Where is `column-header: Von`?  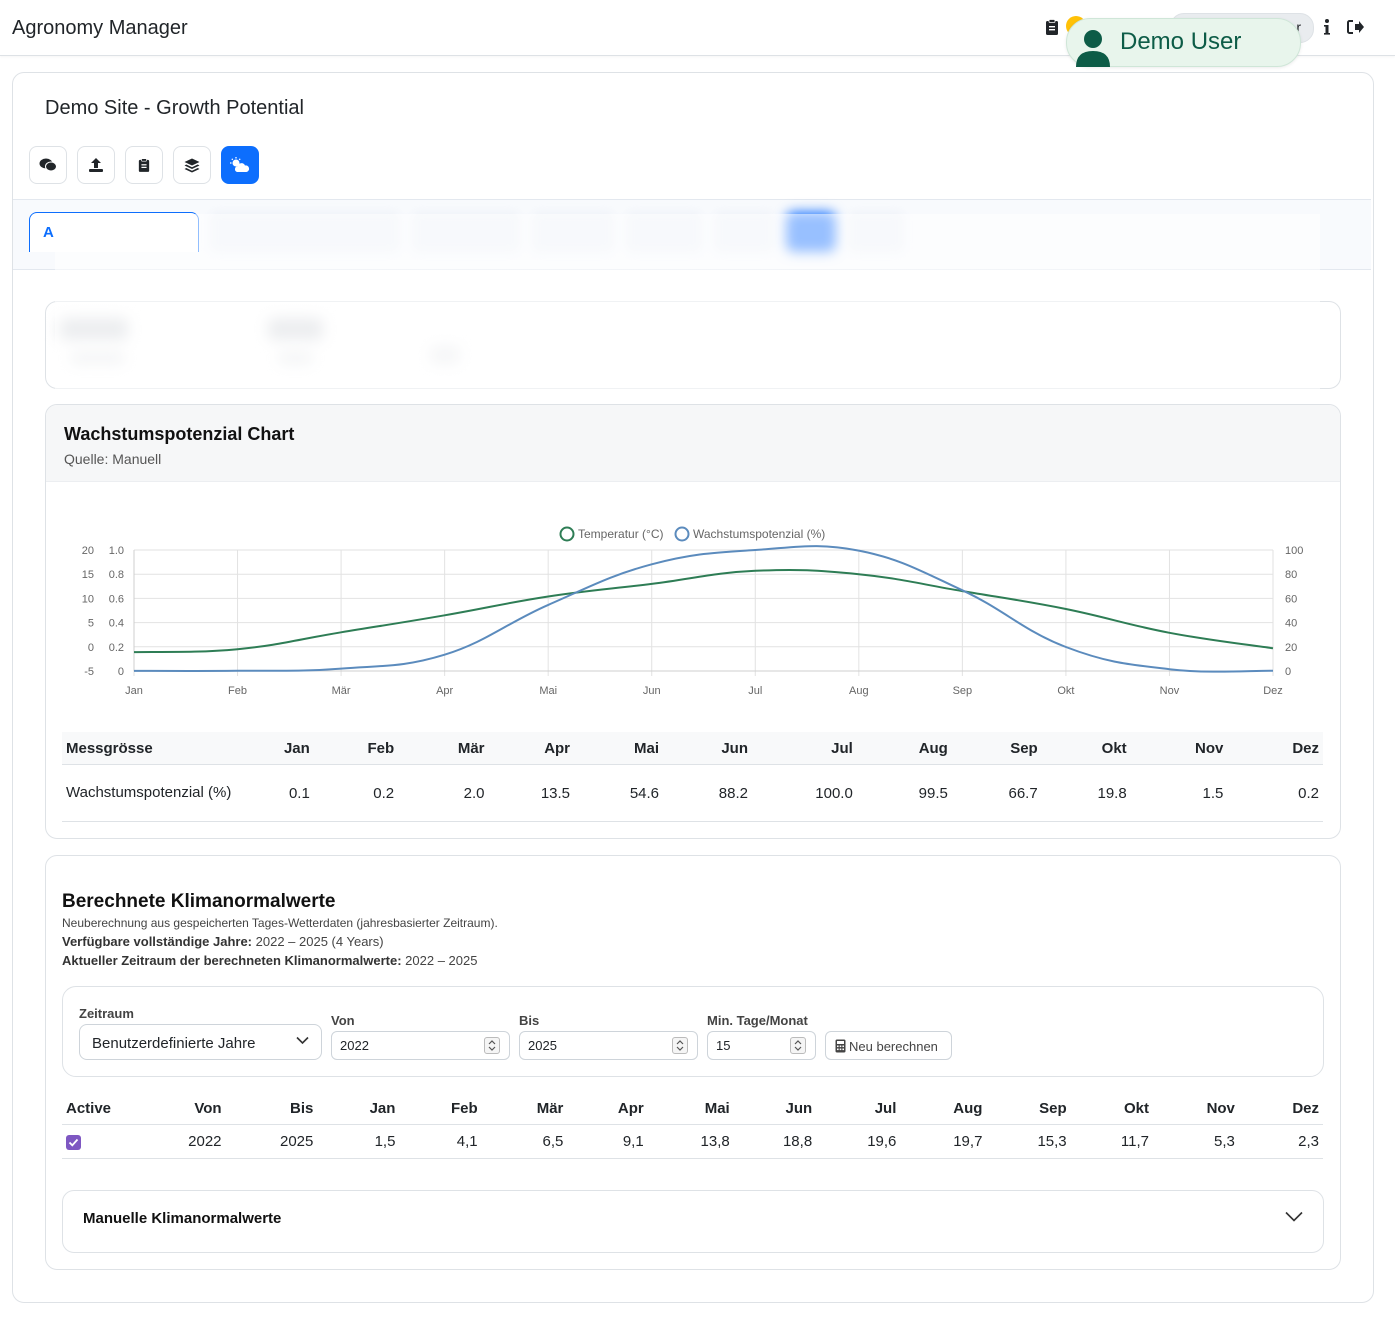
column-header: Von is located at coordinates (195, 1109).